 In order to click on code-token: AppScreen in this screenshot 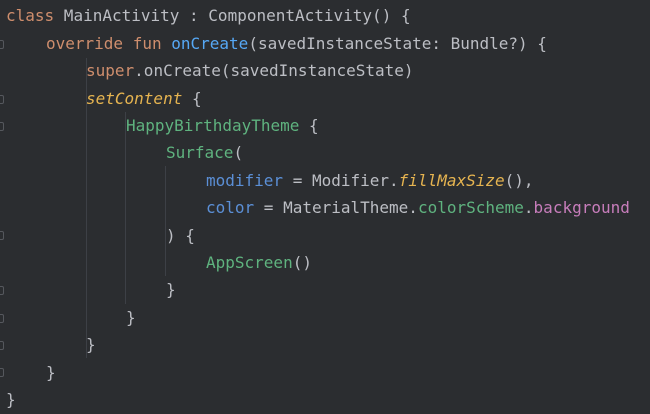, I will do `click(249, 262)`.